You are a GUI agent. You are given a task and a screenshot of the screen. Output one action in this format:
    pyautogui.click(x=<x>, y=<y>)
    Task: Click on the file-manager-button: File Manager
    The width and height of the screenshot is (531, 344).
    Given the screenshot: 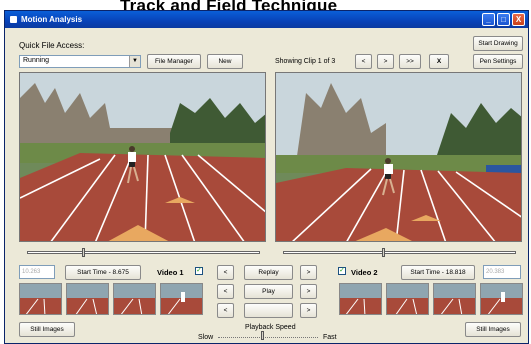 What is the action you would take?
    pyautogui.click(x=174, y=61)
    